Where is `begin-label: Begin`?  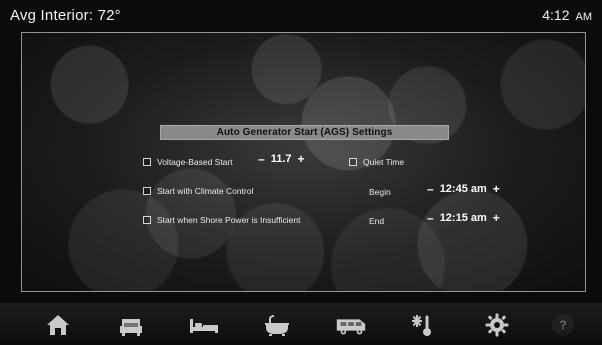
begin-label: Begin is located at coordinates (380, 192).